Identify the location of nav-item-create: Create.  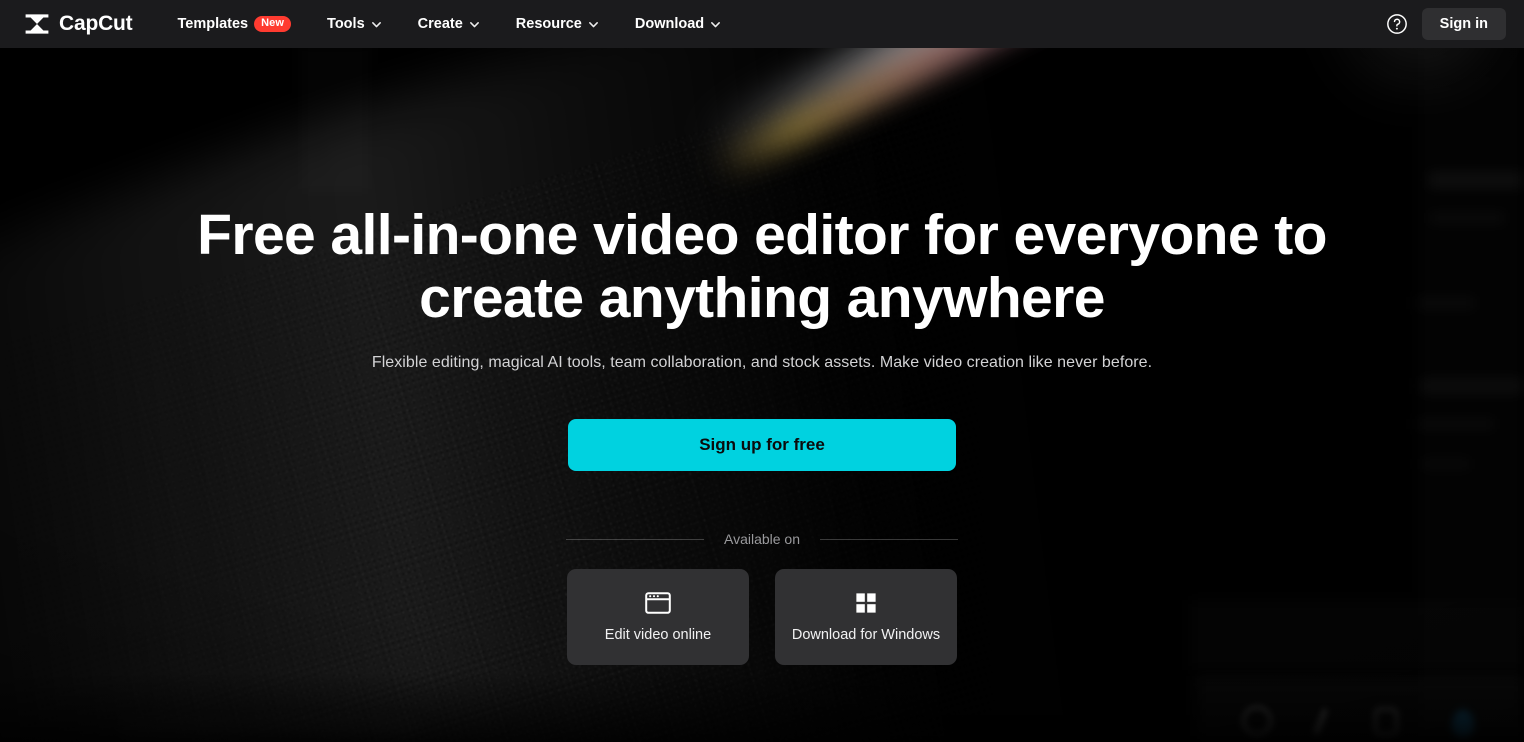
(449, 24).